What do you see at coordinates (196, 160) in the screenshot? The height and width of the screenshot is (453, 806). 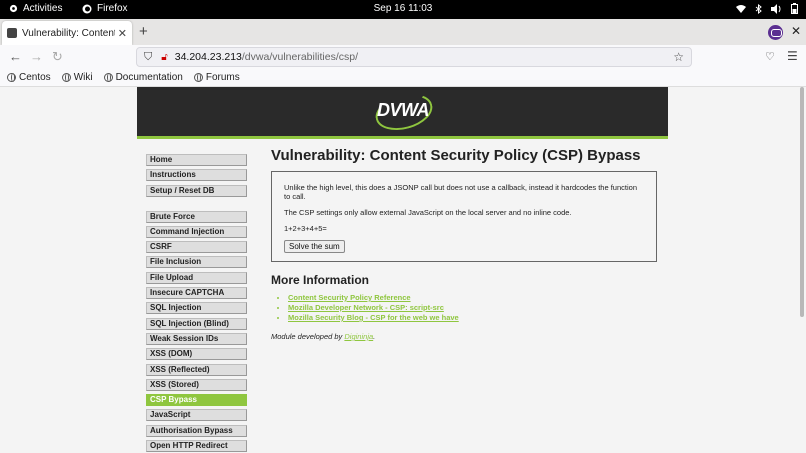 I see `menu-item-home: Home` at bounding box center [196, 160].